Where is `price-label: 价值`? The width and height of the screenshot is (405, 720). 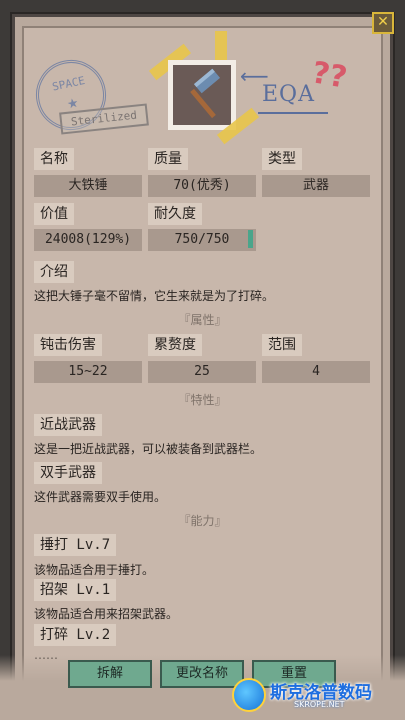
price-label: 价值 is located at coordinates (54, 214).